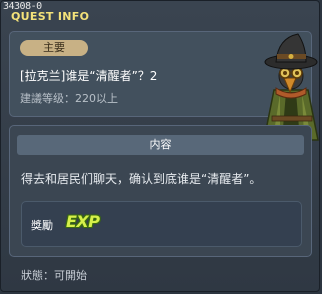  What do you see at coordinates (89, 76) in the screenshot?
I see `quest-name: [拉克兰]谁是“清醒者”？2` at bounding box center [89, 76].